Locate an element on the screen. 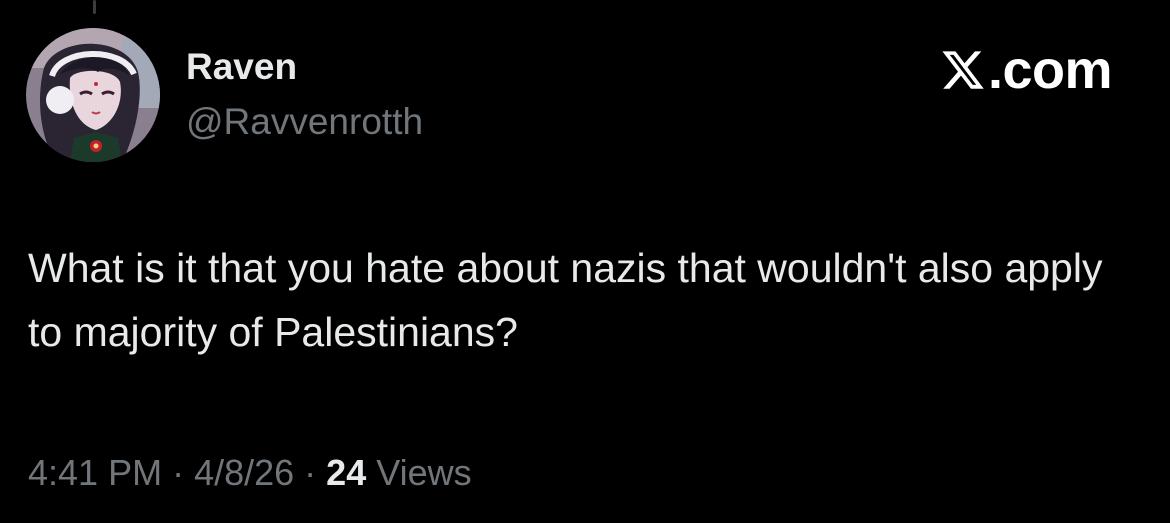 Image resolution: width=1170 pixels, height=523 pixels. x-logo-icon is located at coordinates (963, 70).